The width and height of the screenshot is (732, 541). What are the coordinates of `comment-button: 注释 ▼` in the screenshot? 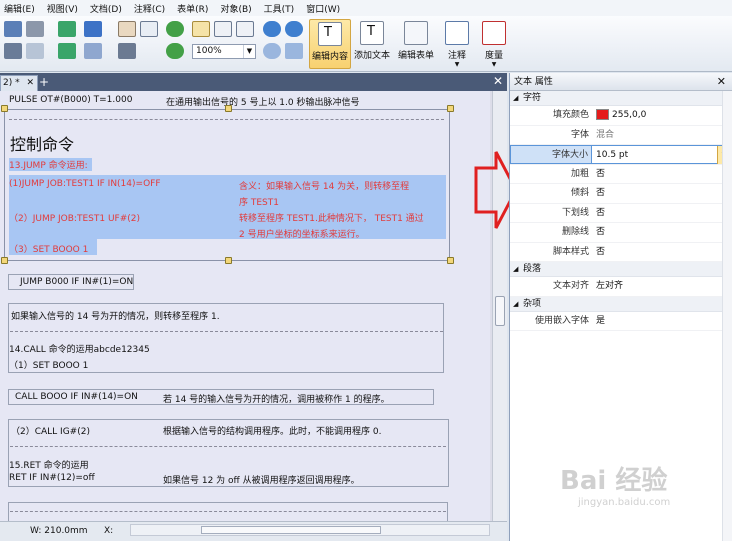 It's located at (457, 44).